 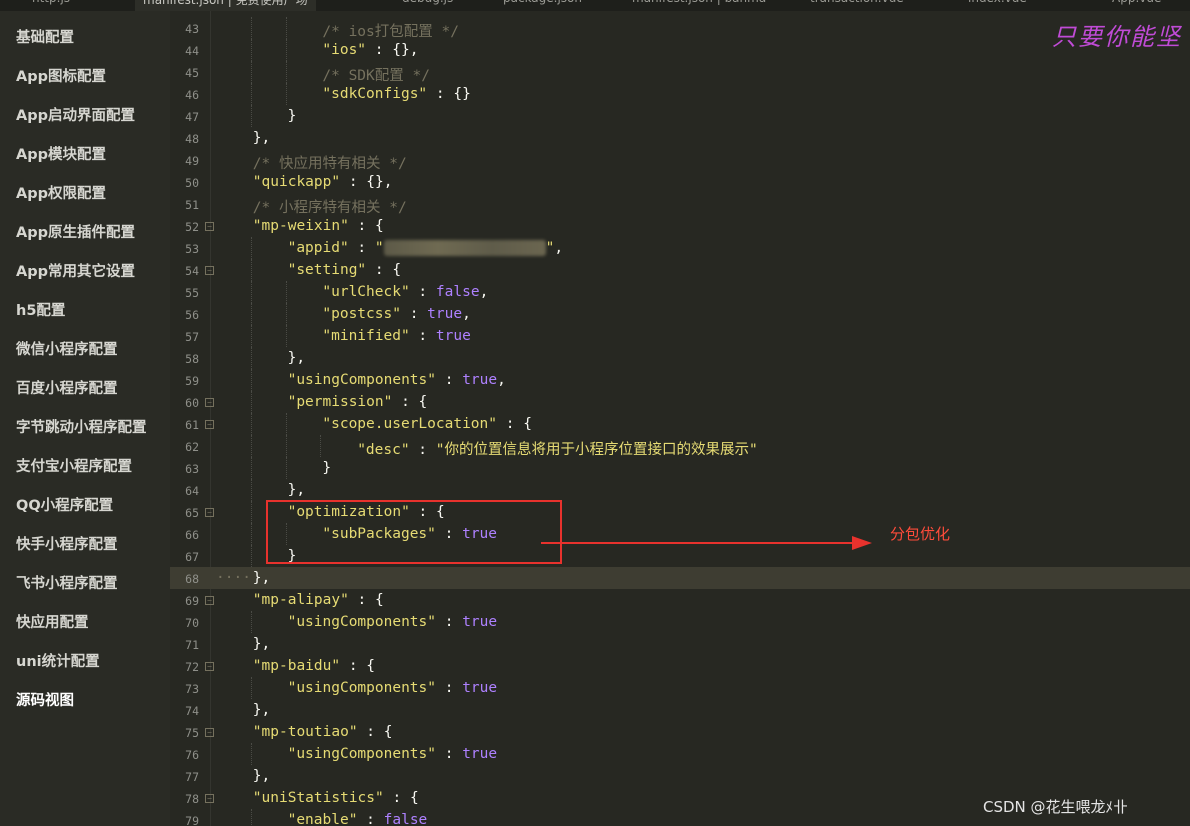 What do you see at coordinates (61, 75) in the screenshot?
I see `sidebar-item: App图标配置` at bounding box center [61, 75].